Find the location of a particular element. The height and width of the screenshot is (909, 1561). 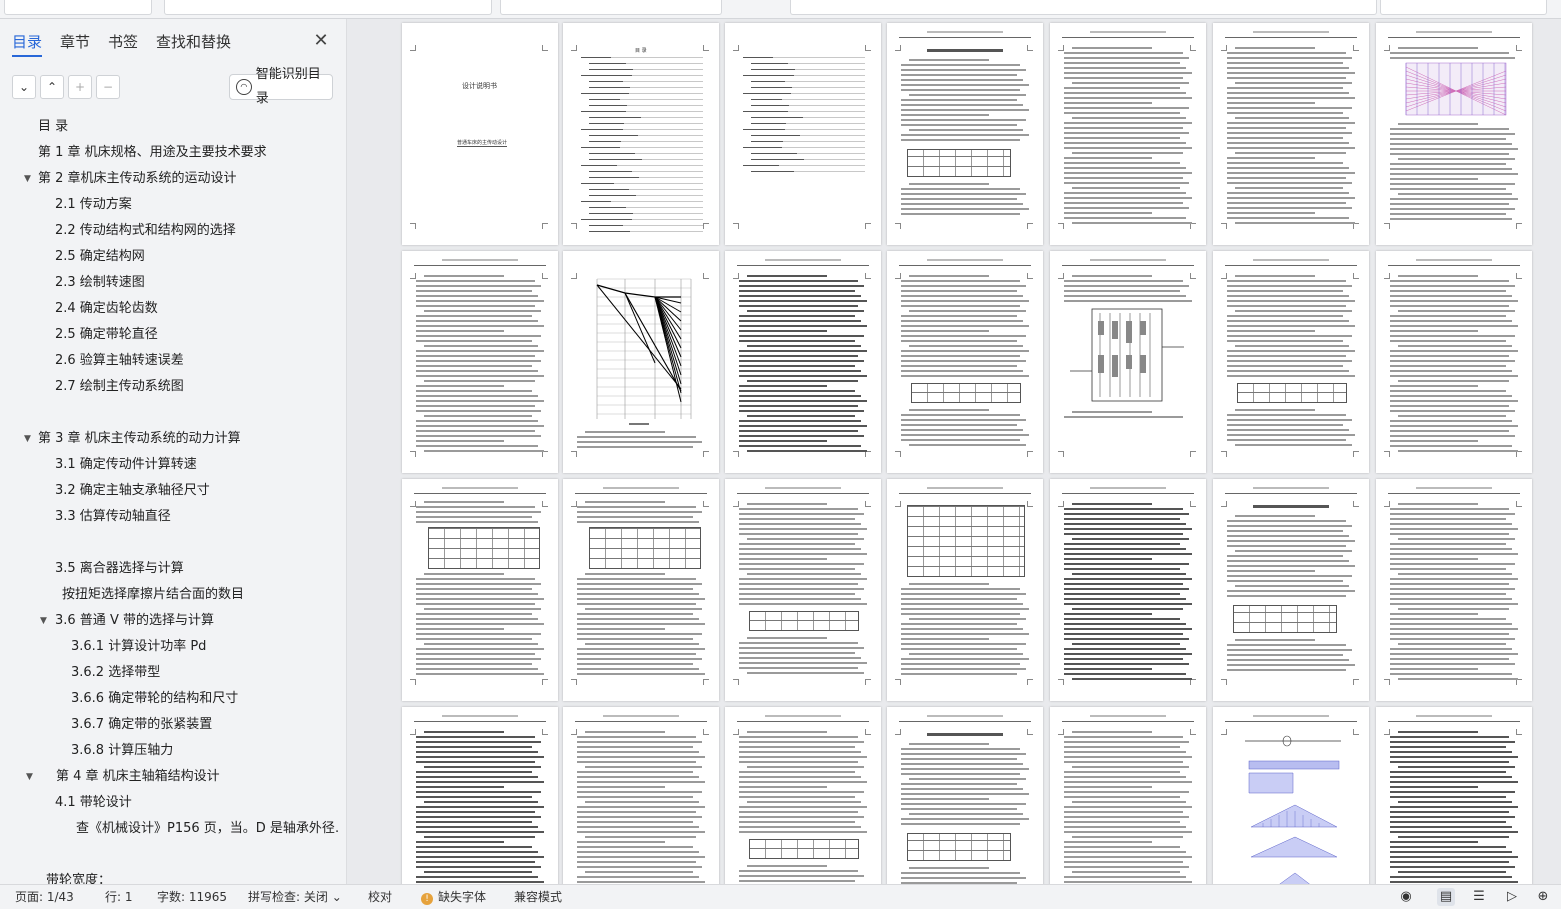

page-thumbnail: 设计说明书 普通车床的主传动设计 is located at coordinates (480, 134).